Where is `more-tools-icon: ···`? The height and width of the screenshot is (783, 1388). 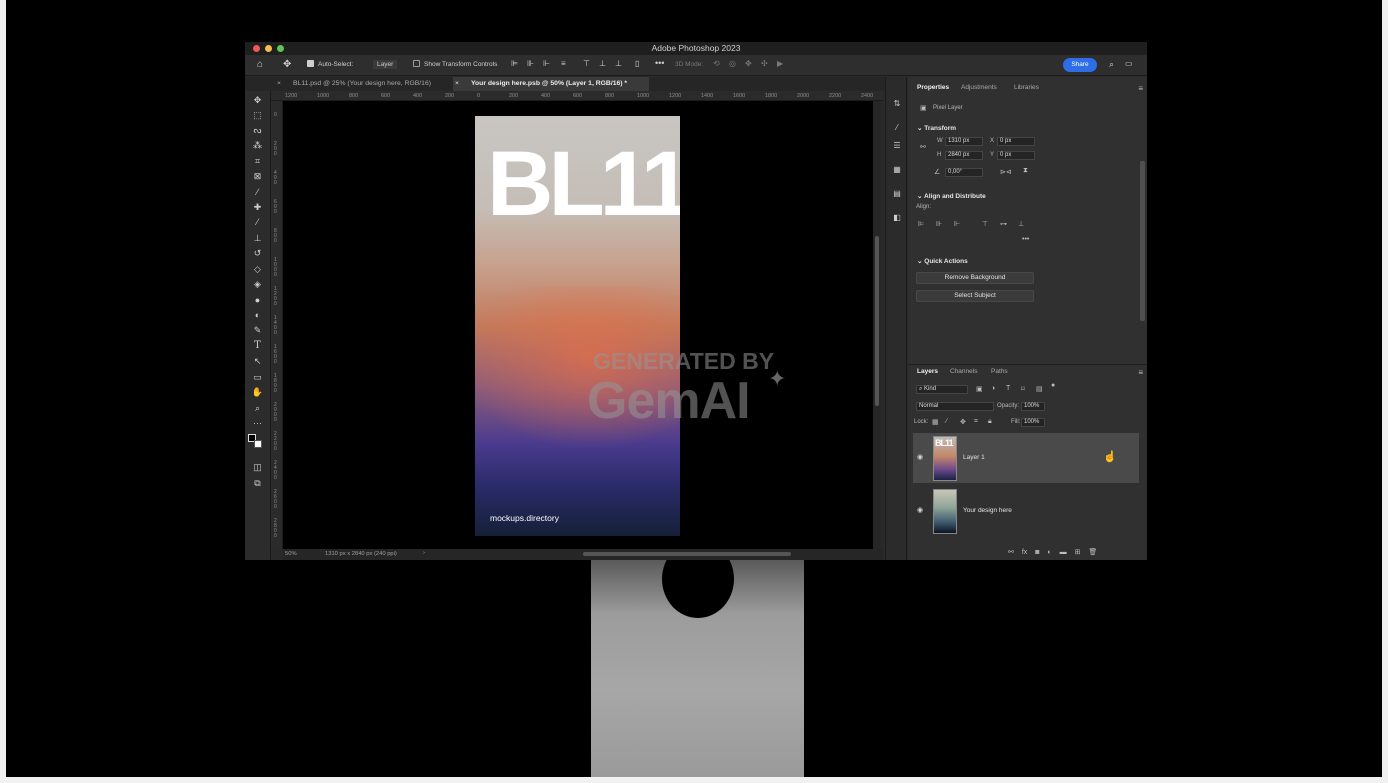 more-tools-icon: ··· is located at coordinates (257, 423).